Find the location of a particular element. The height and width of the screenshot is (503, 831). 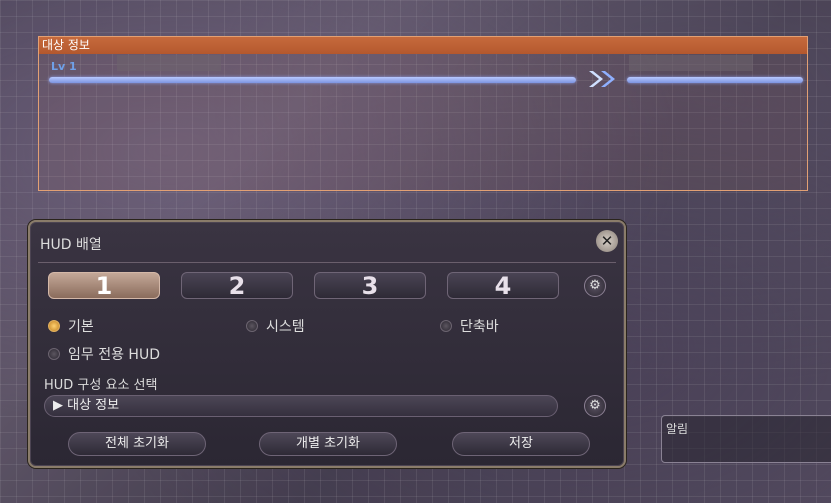

radio-duty-label: 임무 전용 HUD is located at coordinates (114, 355).